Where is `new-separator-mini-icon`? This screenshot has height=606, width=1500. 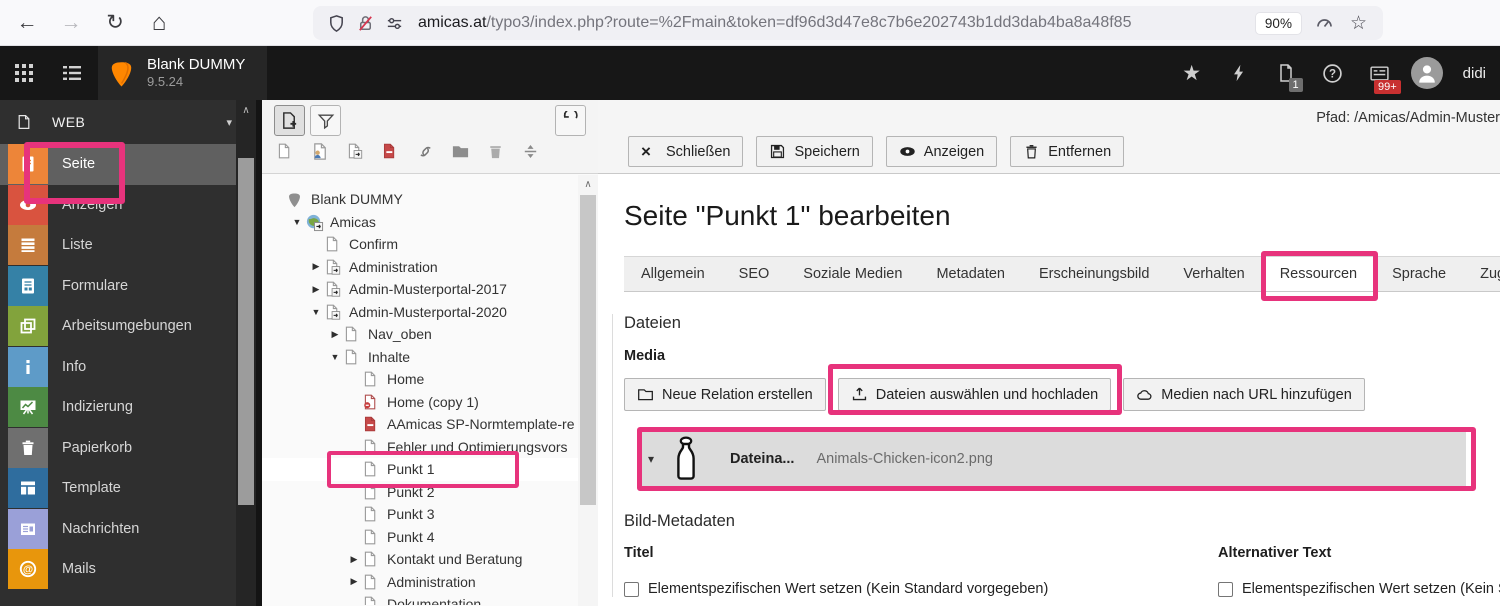
new-separator-mini-icon is located at coordinates (530, 151).